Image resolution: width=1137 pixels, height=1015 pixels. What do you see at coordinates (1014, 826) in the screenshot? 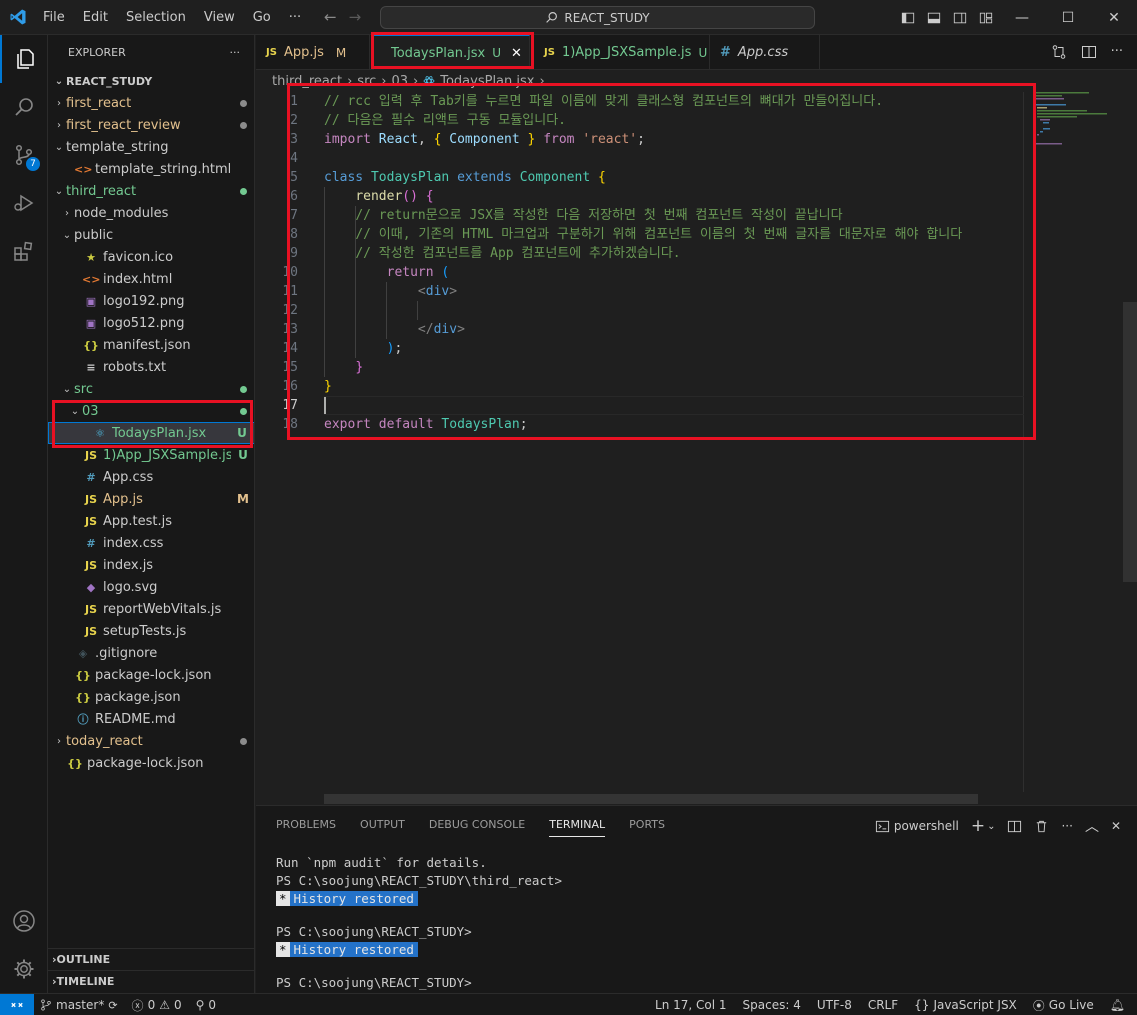
I see `split-terminal-icon` at bounding box center [1014, 826].